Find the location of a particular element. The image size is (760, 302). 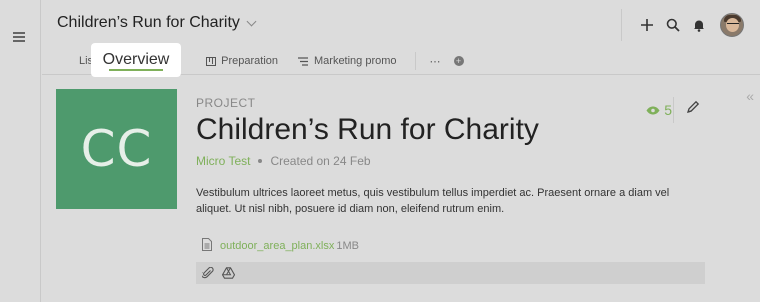

attachment-toolbar is located at coordinates (450, 273).